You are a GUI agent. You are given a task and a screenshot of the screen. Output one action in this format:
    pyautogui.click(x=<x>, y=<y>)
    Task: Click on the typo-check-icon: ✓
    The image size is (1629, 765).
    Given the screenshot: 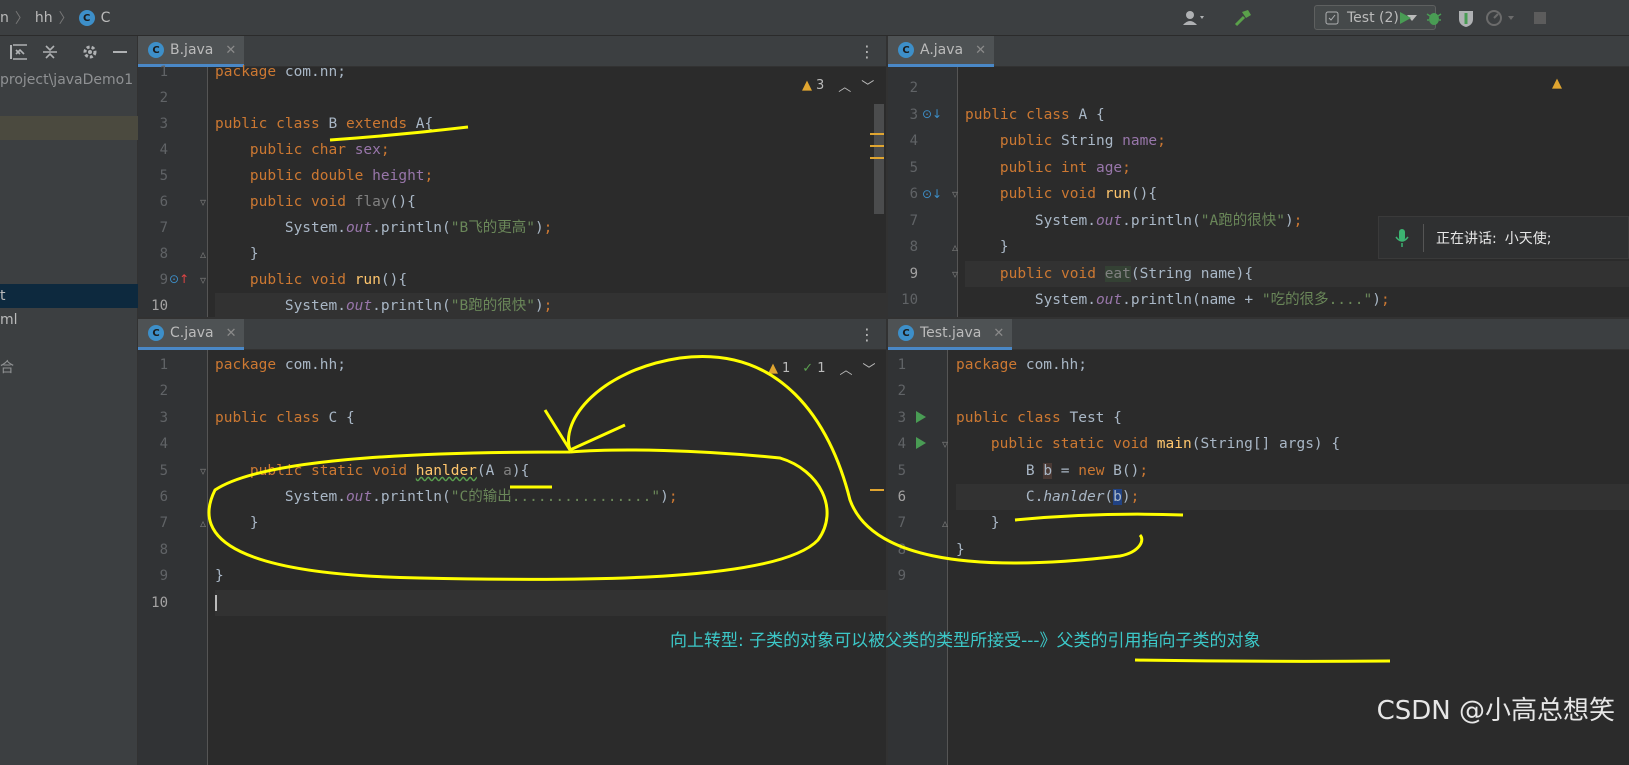 What is the action you would take?
    pyautogui.click(x=808, y=368)
    